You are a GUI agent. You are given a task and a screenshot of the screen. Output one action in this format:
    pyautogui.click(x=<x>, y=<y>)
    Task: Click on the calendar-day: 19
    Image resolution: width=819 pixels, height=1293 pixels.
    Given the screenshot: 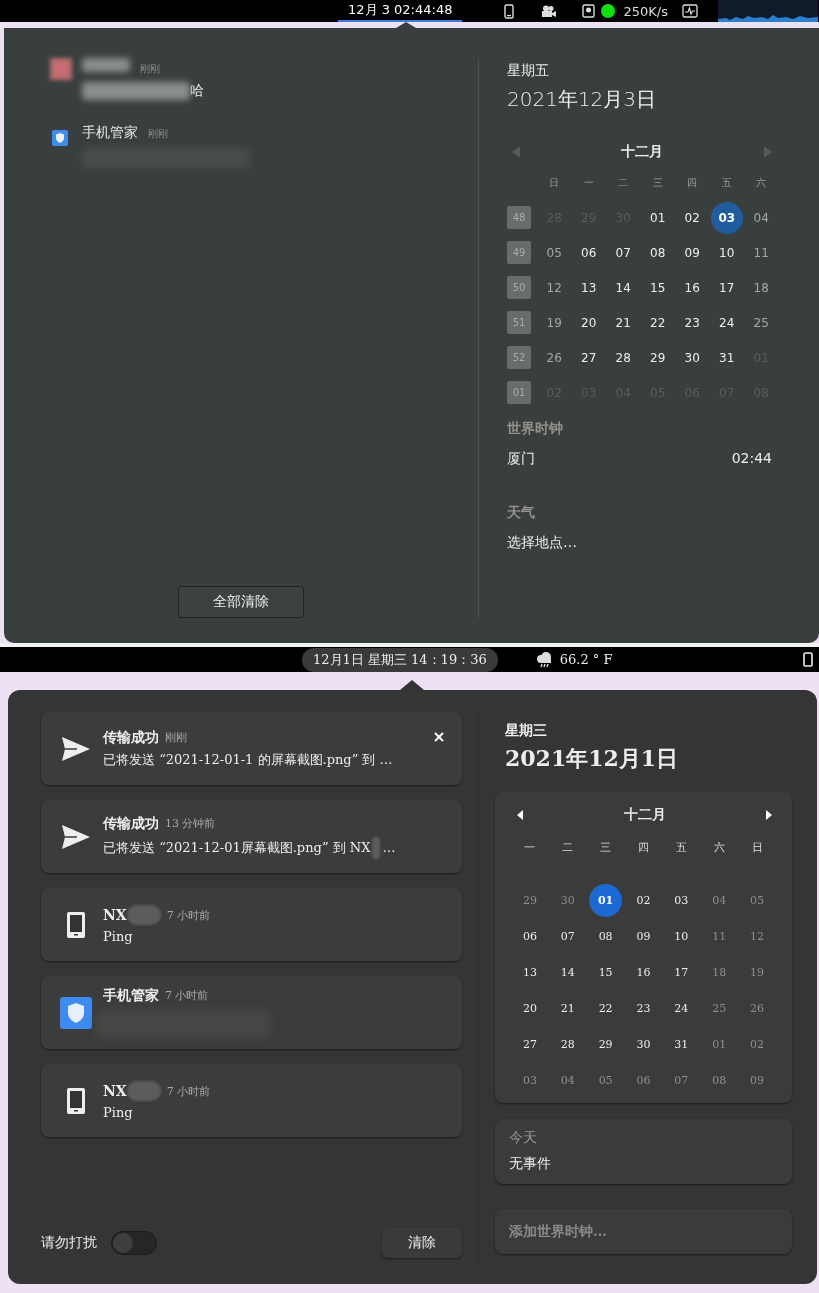 What is the action you would take?
    pyautogui.click(x=554, y=322)
    